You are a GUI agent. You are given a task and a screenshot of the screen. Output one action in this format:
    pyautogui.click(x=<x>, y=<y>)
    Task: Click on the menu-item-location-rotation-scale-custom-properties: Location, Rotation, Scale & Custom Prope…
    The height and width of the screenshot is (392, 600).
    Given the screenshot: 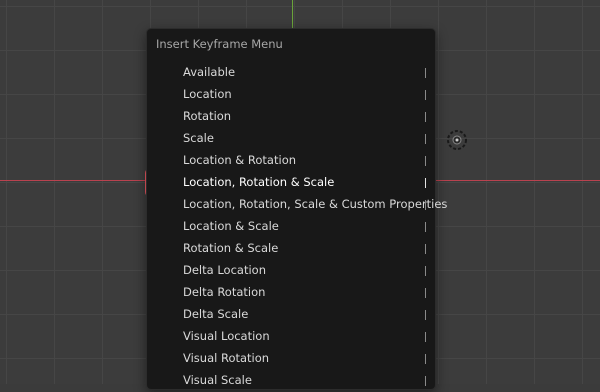 What is the action you would take?
    pyautogui.click(x=299, y=205)
    